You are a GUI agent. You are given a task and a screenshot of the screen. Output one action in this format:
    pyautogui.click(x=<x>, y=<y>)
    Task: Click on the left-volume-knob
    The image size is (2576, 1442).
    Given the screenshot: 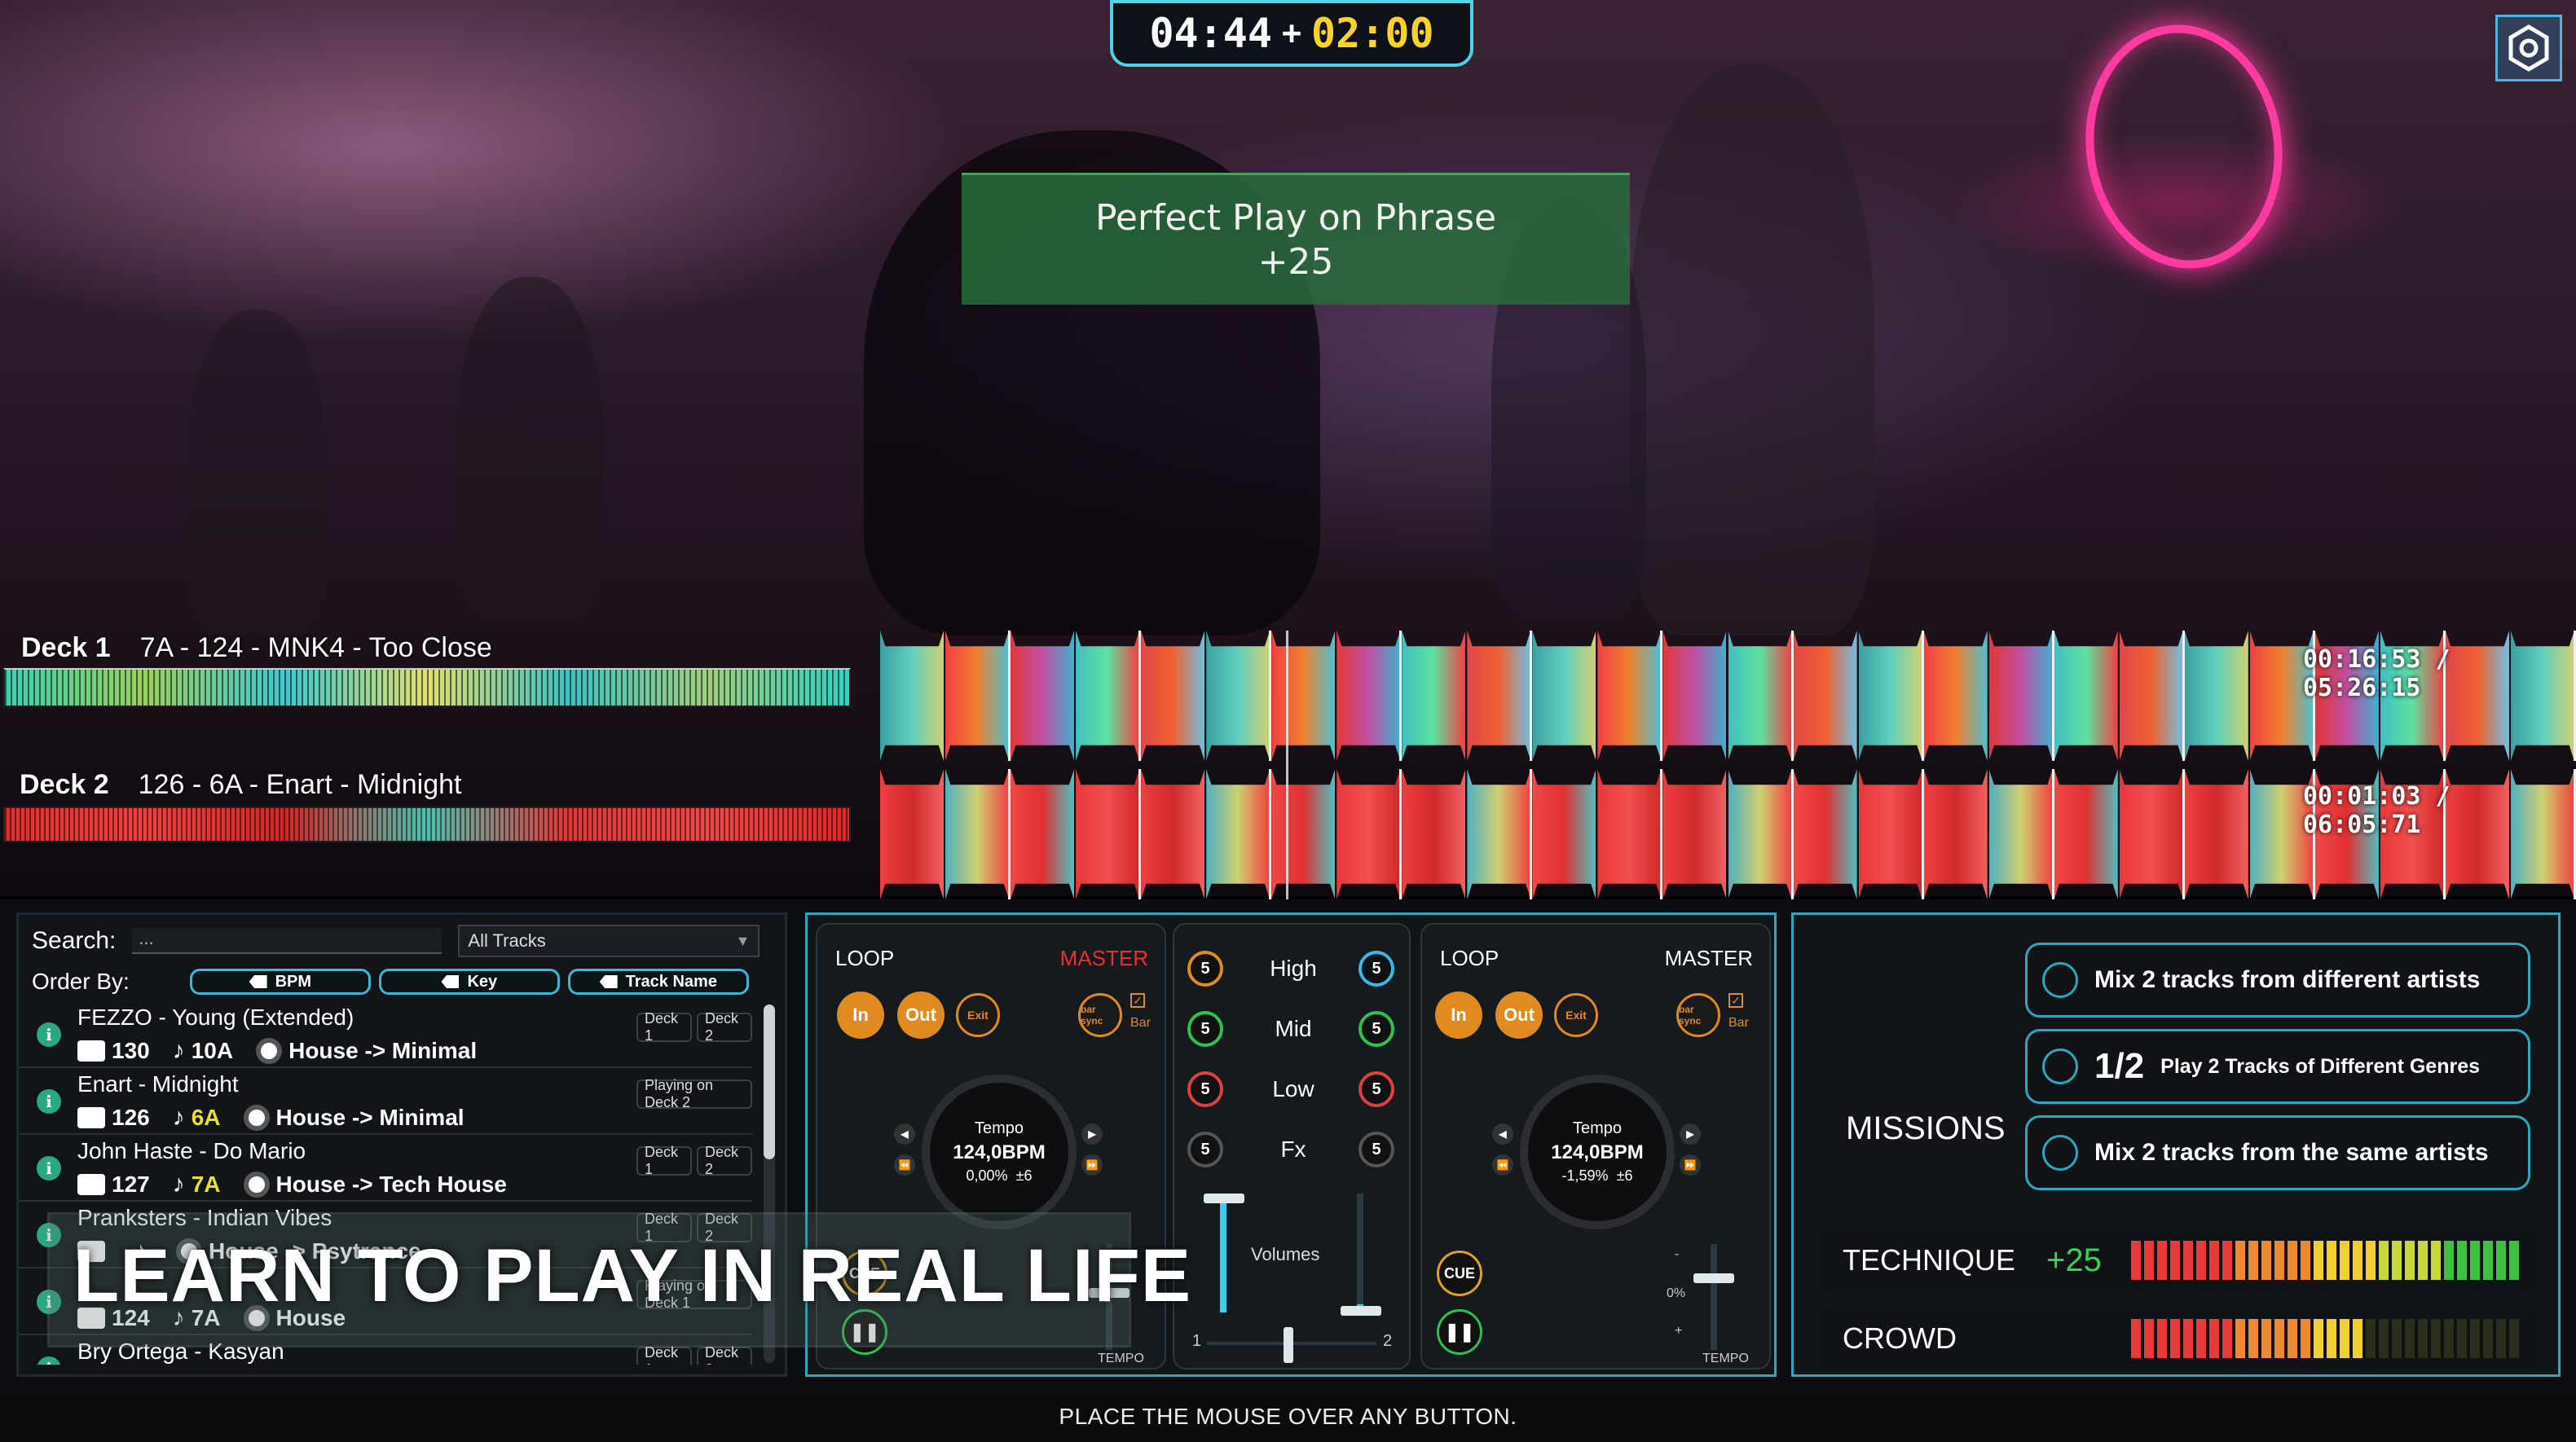 What is the action you would take?
    pyautogui.click(x=1224, y=1198)
    